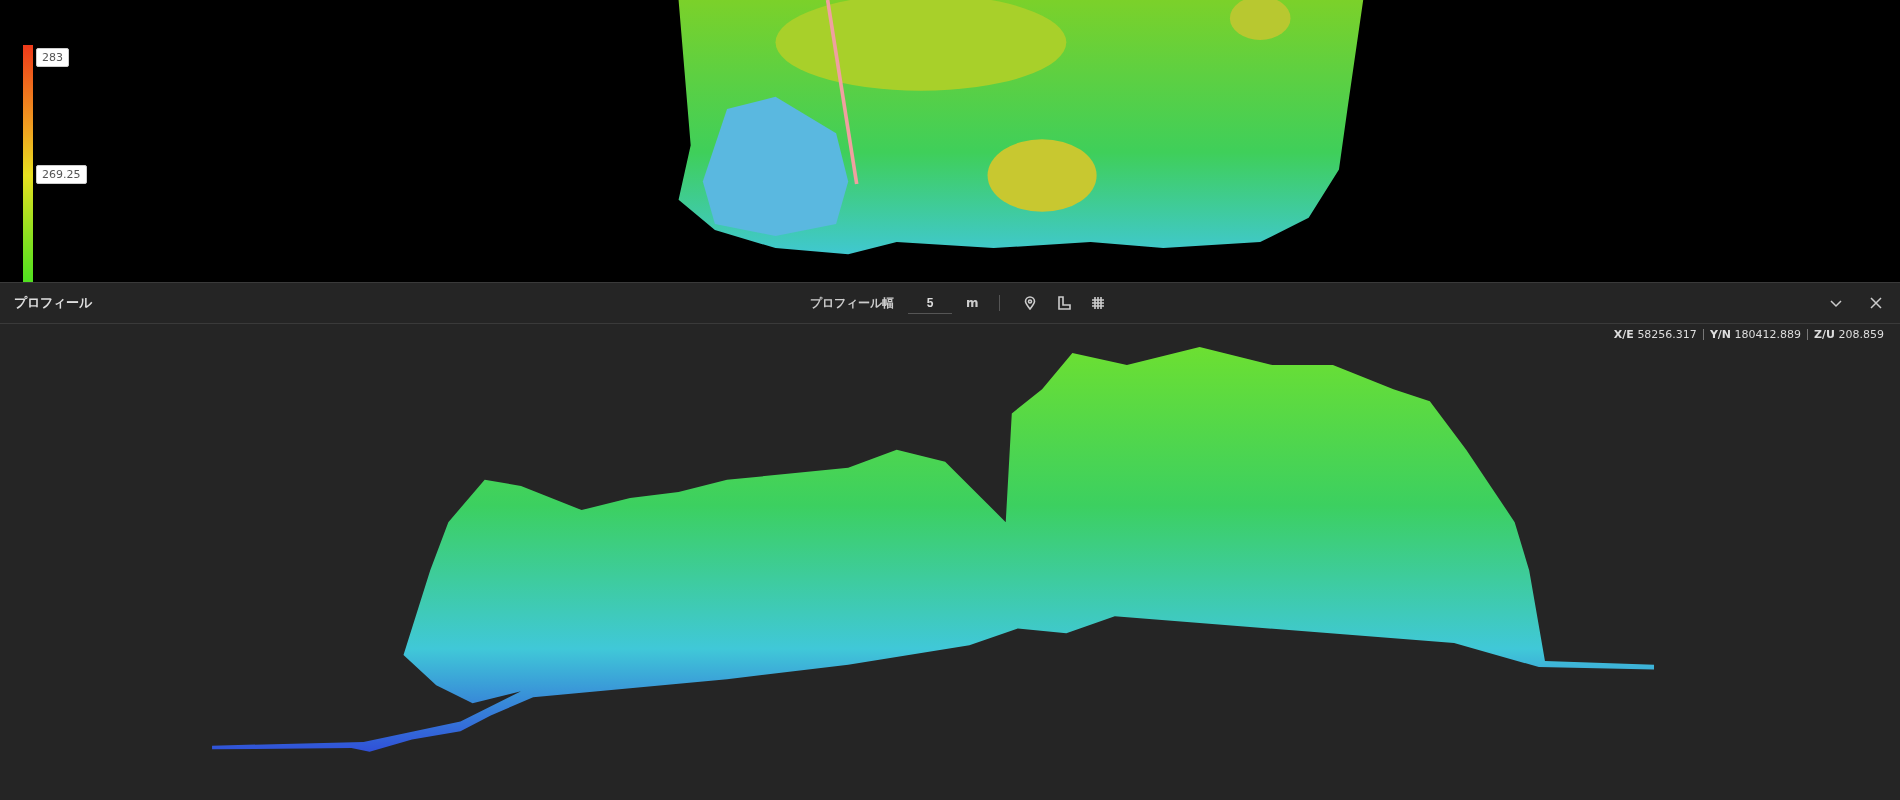  Describe the element at coordinates (930, 303) in the screenshot. I see `profile-width-field: 5` at that location.